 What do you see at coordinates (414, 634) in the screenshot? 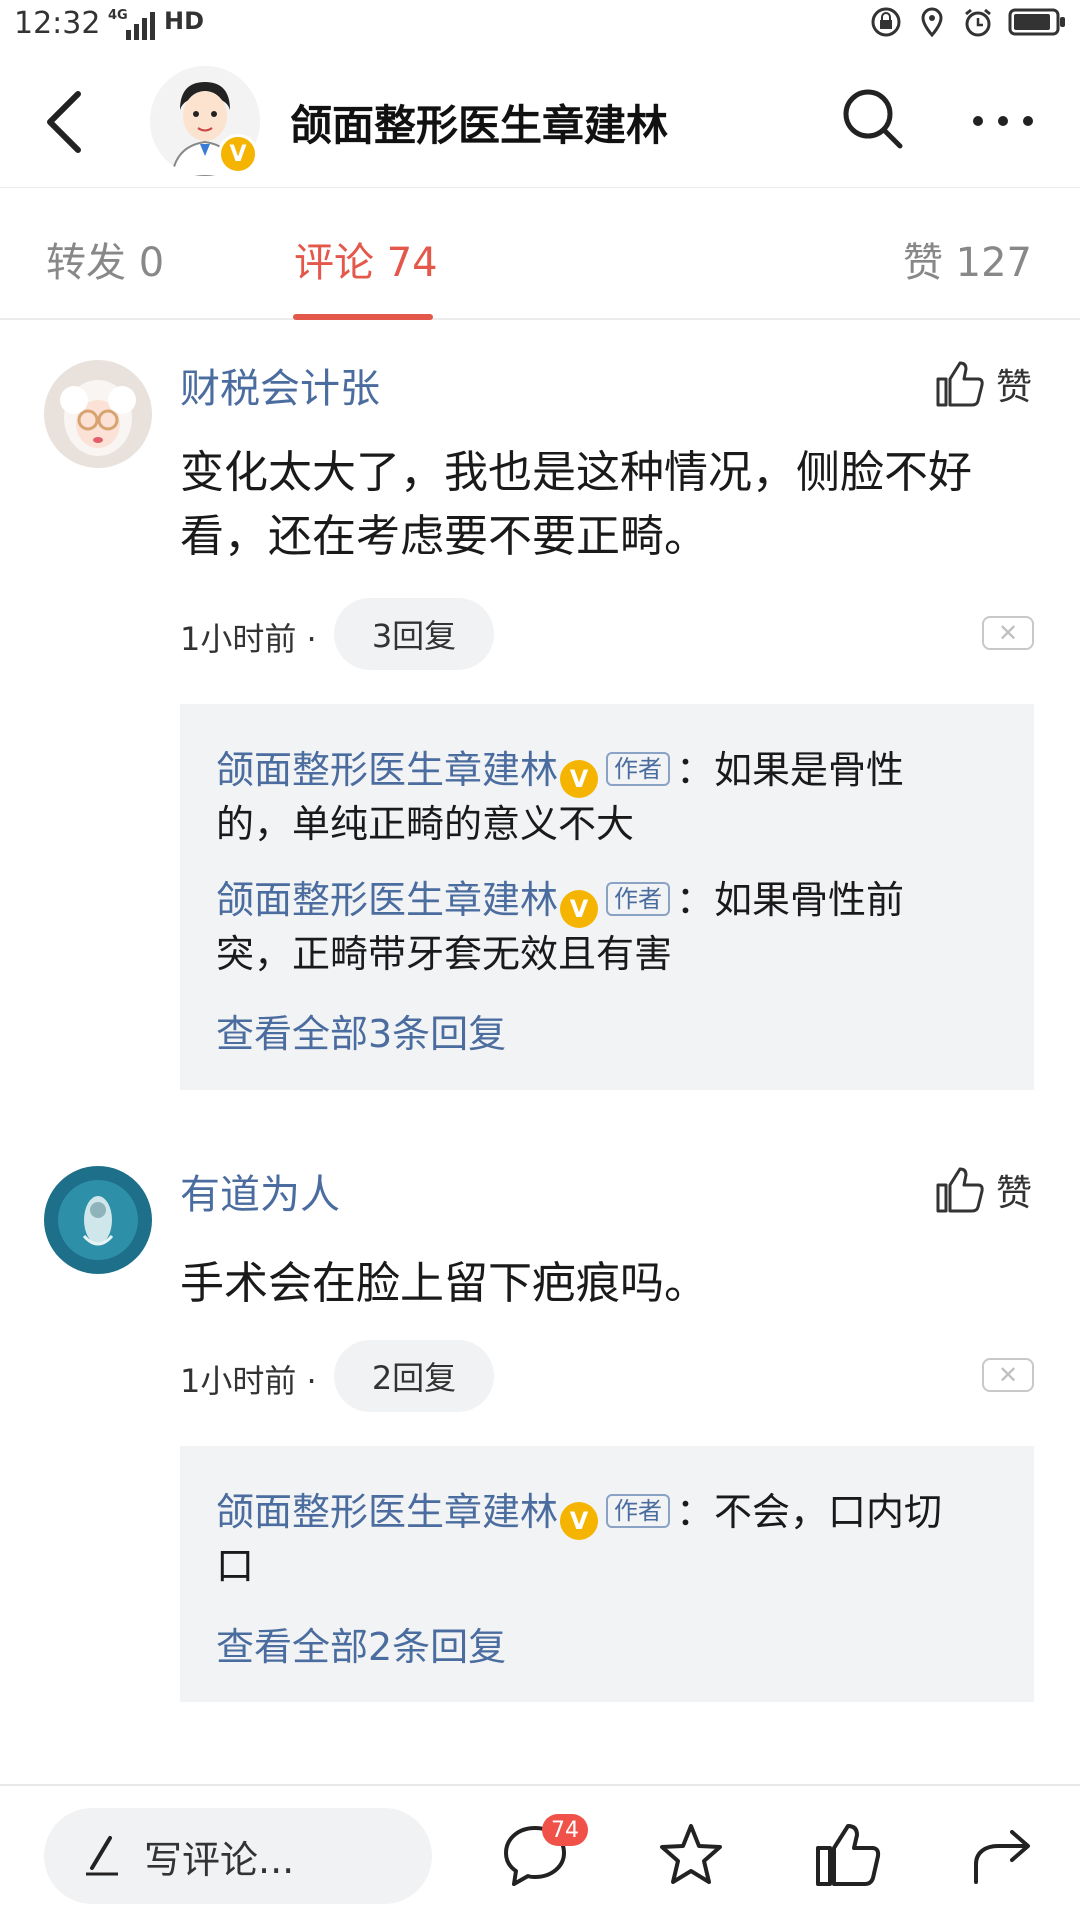
I see `reply-count-button: 3回复` at bounding box center [414, 634].